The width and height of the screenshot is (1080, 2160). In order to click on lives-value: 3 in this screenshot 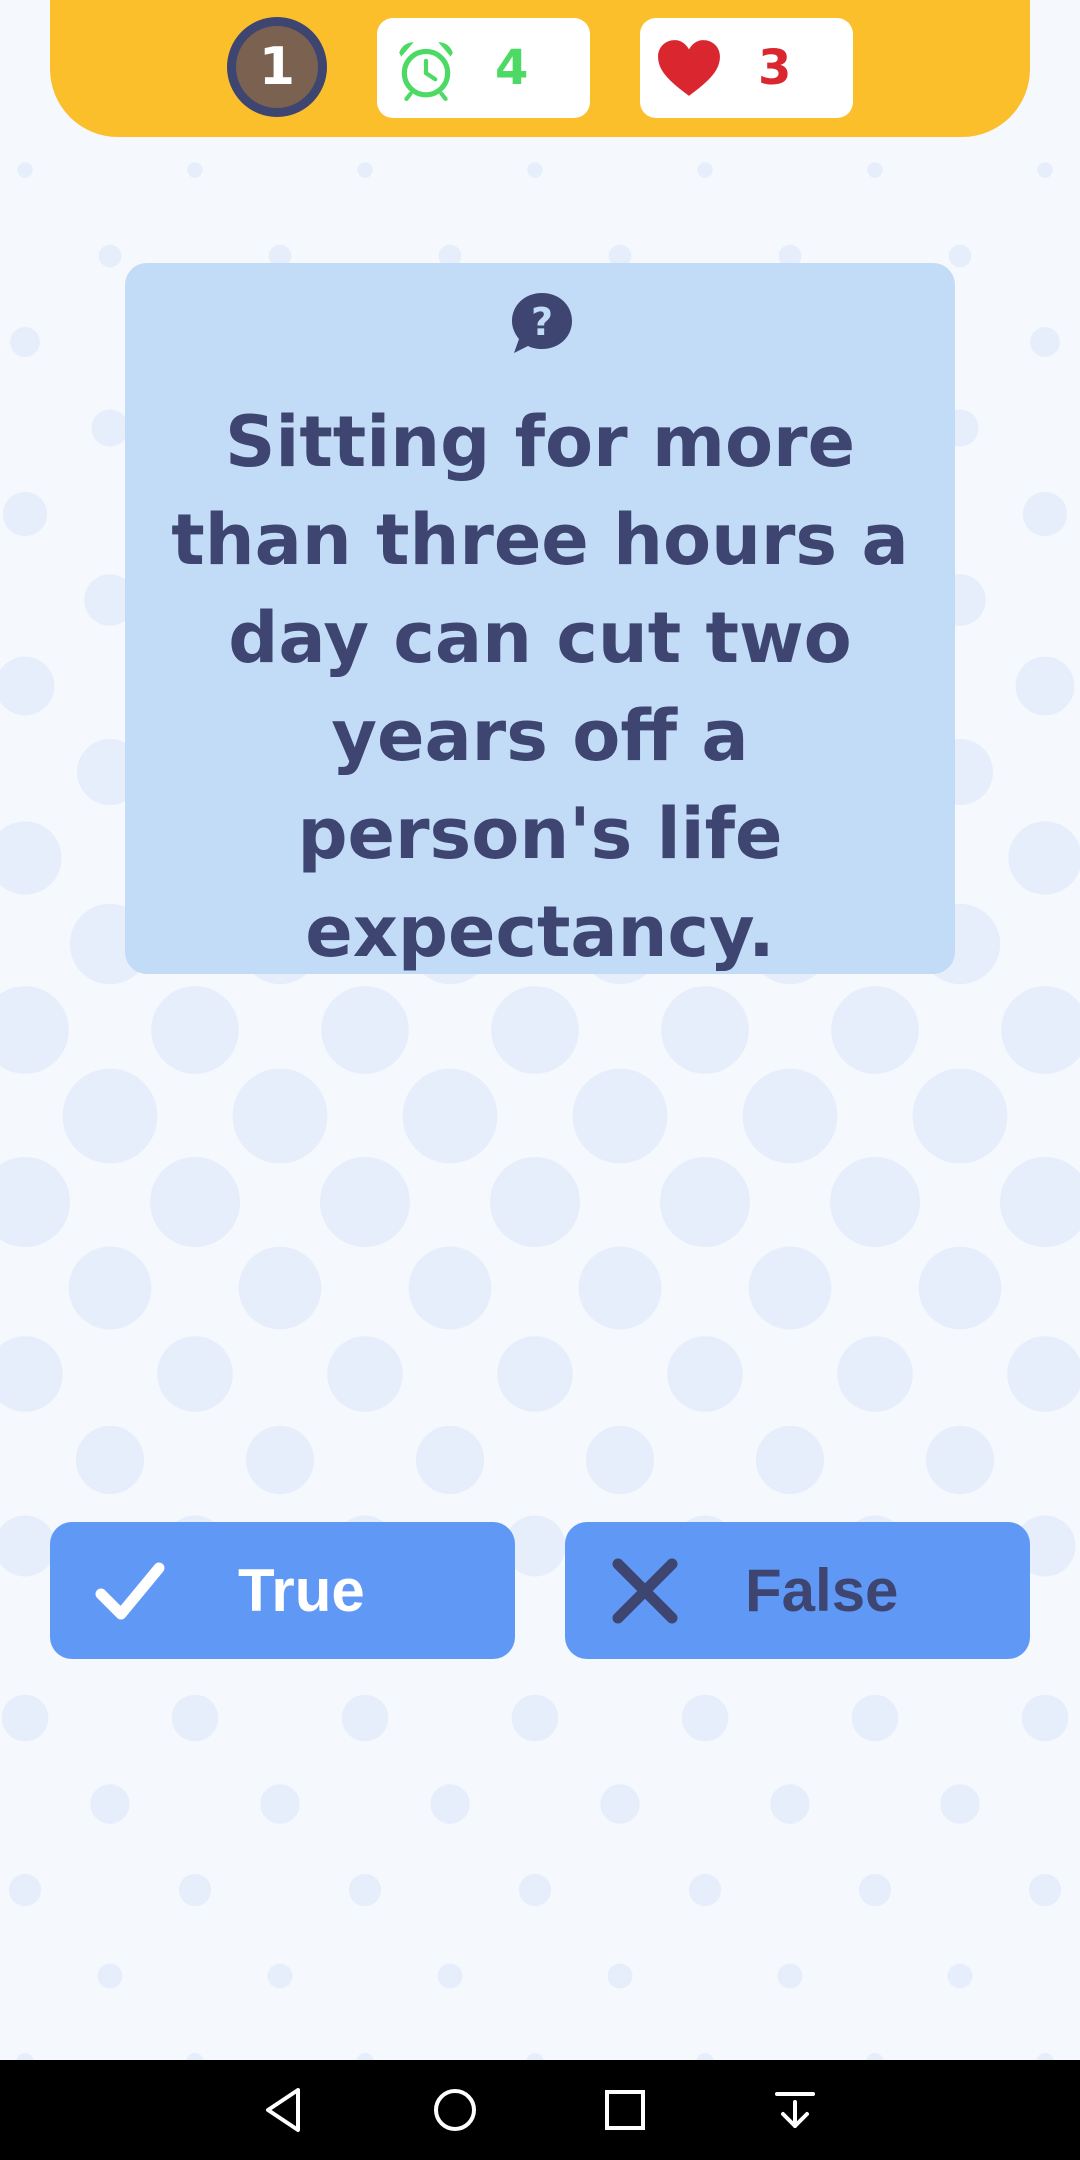, I will do `click(775, 68)`.